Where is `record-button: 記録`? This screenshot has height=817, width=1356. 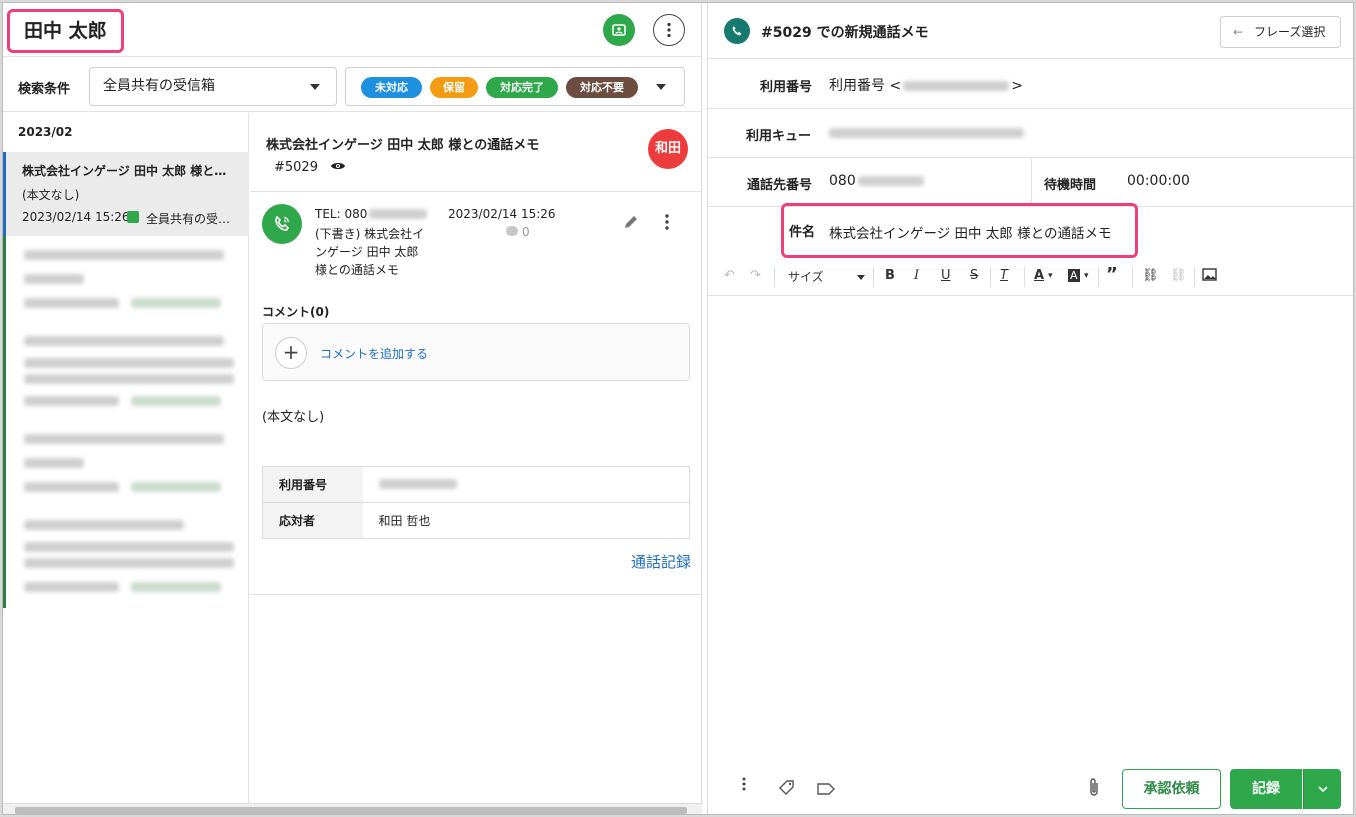 record-button: 記録 is located at coordinates (1266, 789).